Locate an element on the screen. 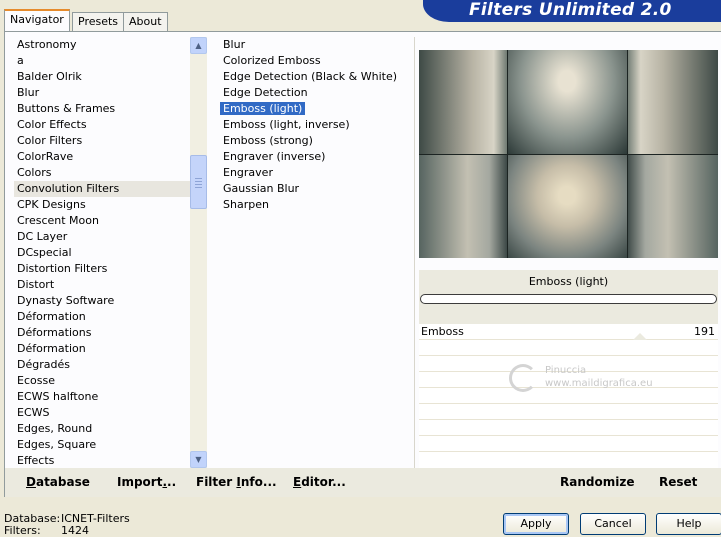 Image resolution: width=721 pixels, height=537 pixels. category-scrollbar: ▲ ▼ is located at coordinates (198, 252).